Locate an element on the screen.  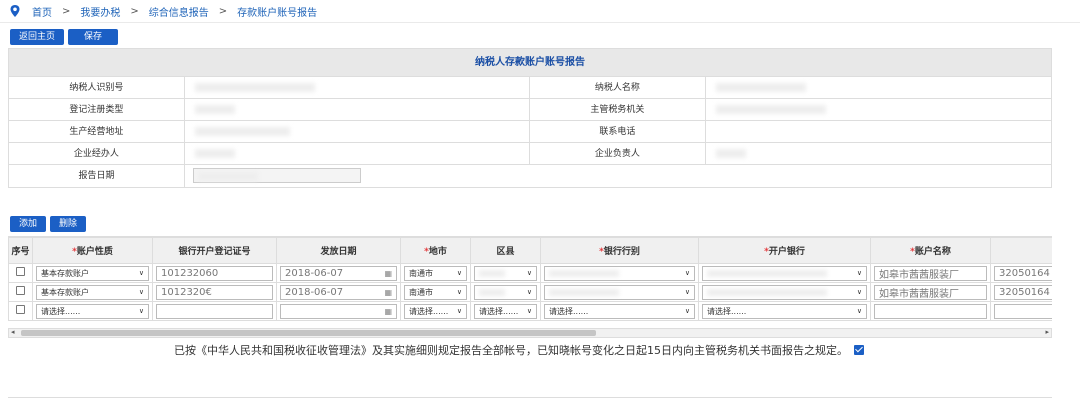
row-checkbox-cell is located at coordinates (20, 273).